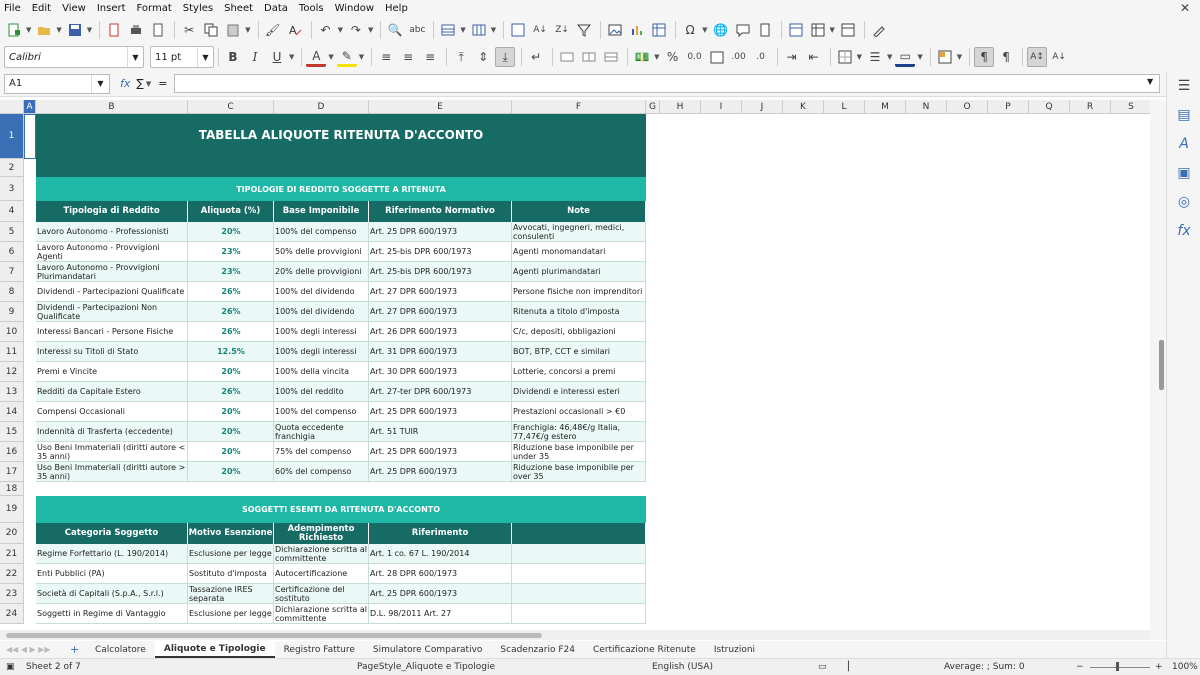  I want to click on row-header-2: 2, so click(12, 168).